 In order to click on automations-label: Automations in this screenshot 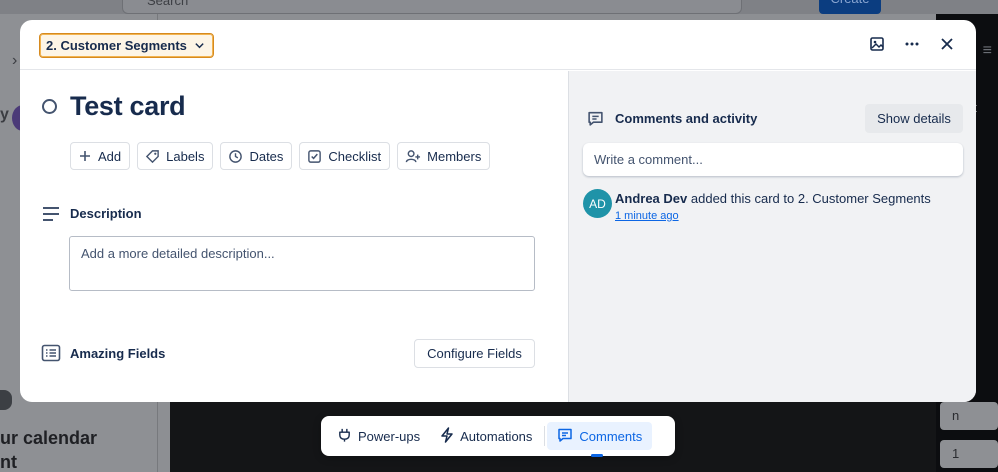, I will do `click(496, 436)`.